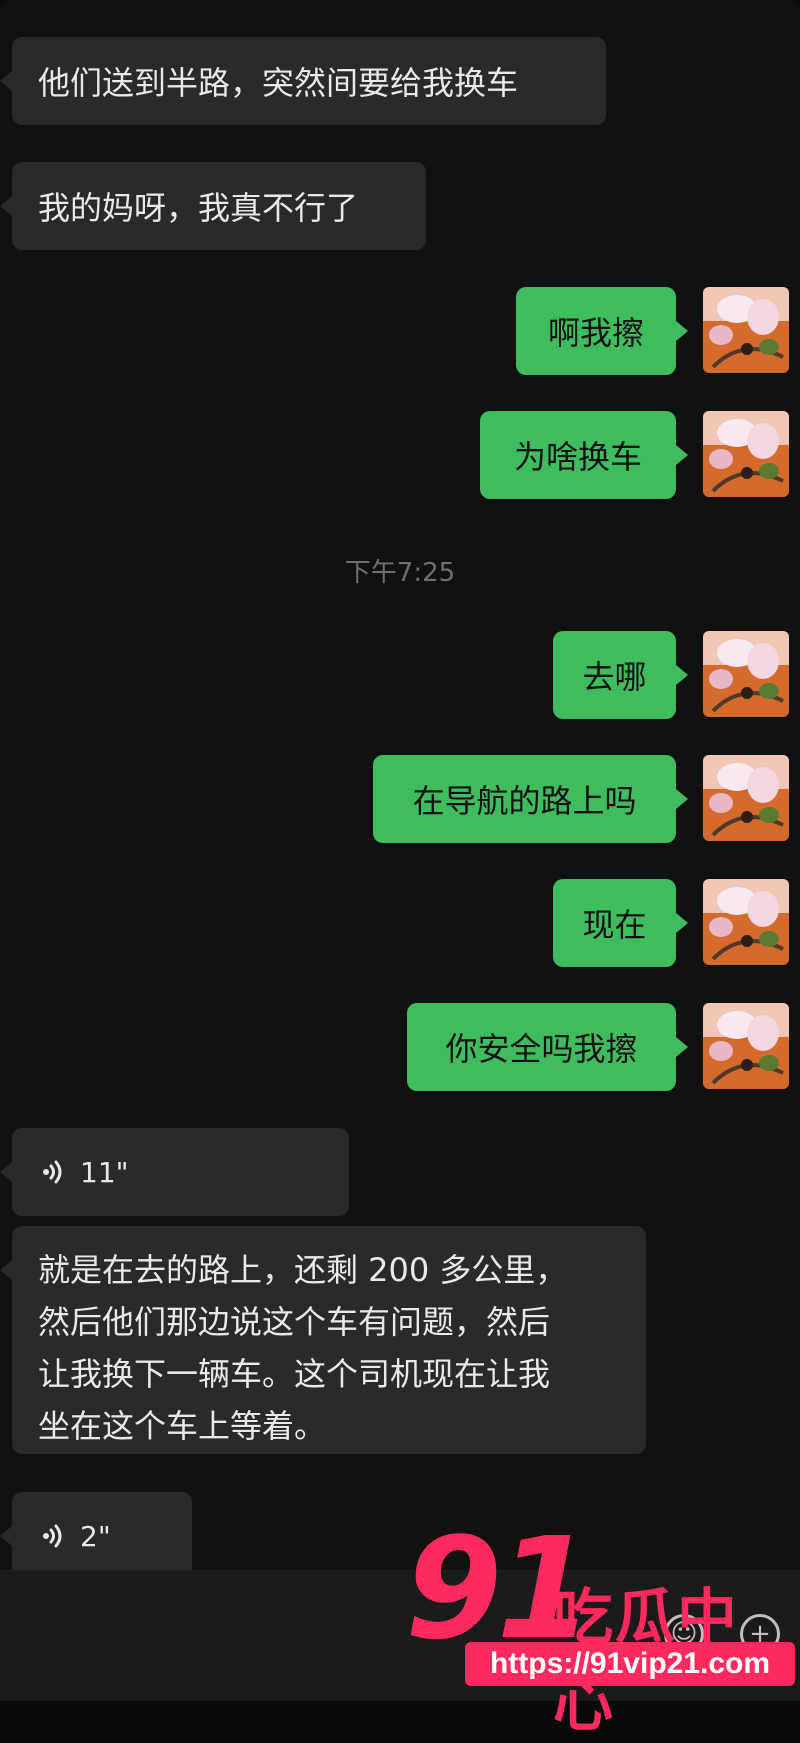  I want to click on voice-duration: 2", so click(95, 1536).